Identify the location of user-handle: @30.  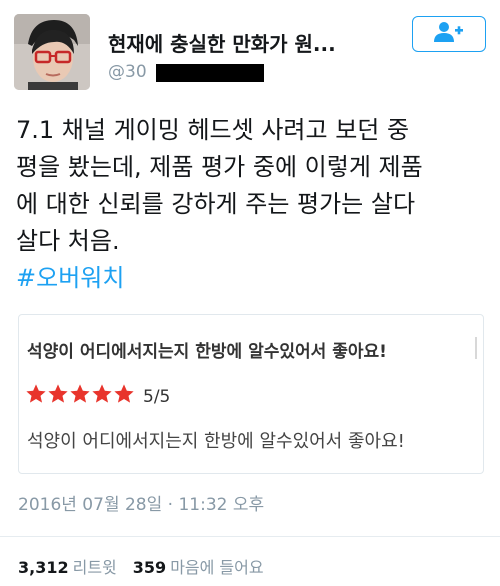
(132, 72).